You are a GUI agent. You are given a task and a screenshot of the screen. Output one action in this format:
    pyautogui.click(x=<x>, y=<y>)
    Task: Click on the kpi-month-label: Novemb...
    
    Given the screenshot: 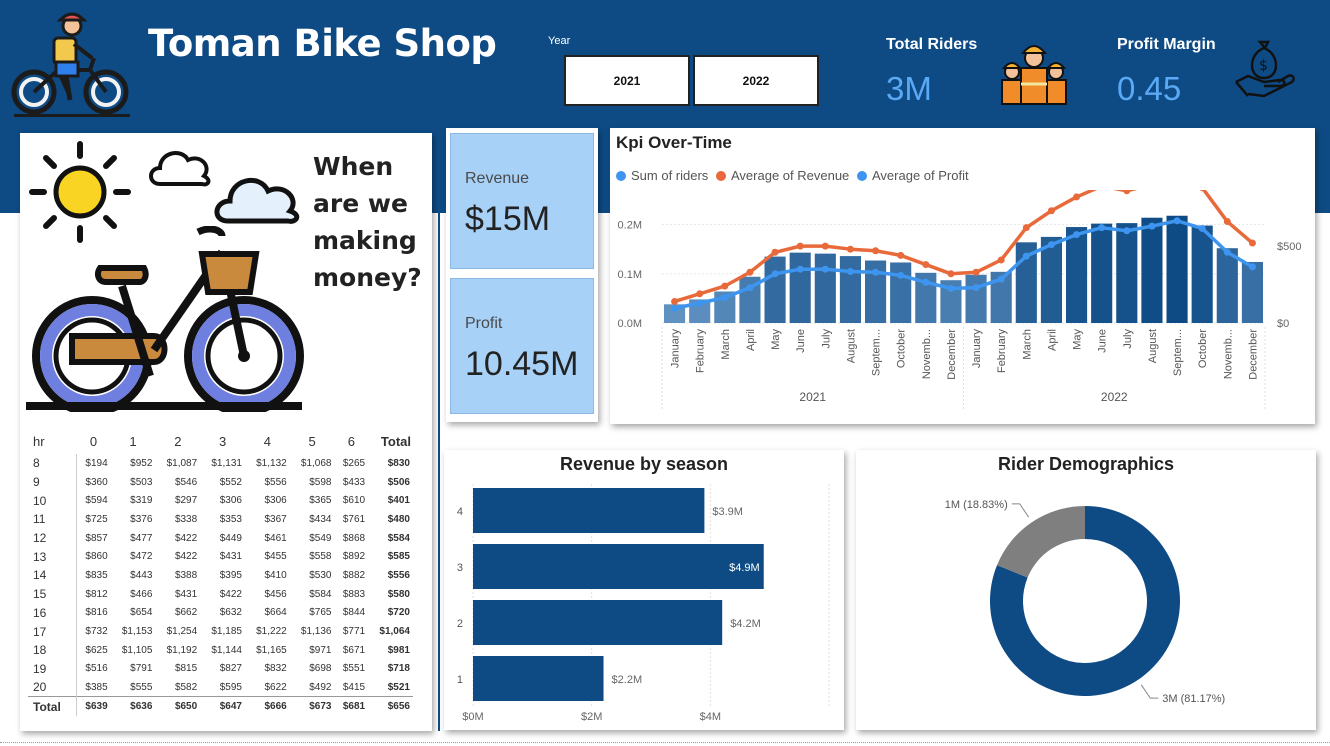 What is the action you would take?
    pyautogui.click(x=1228, y=354)
    